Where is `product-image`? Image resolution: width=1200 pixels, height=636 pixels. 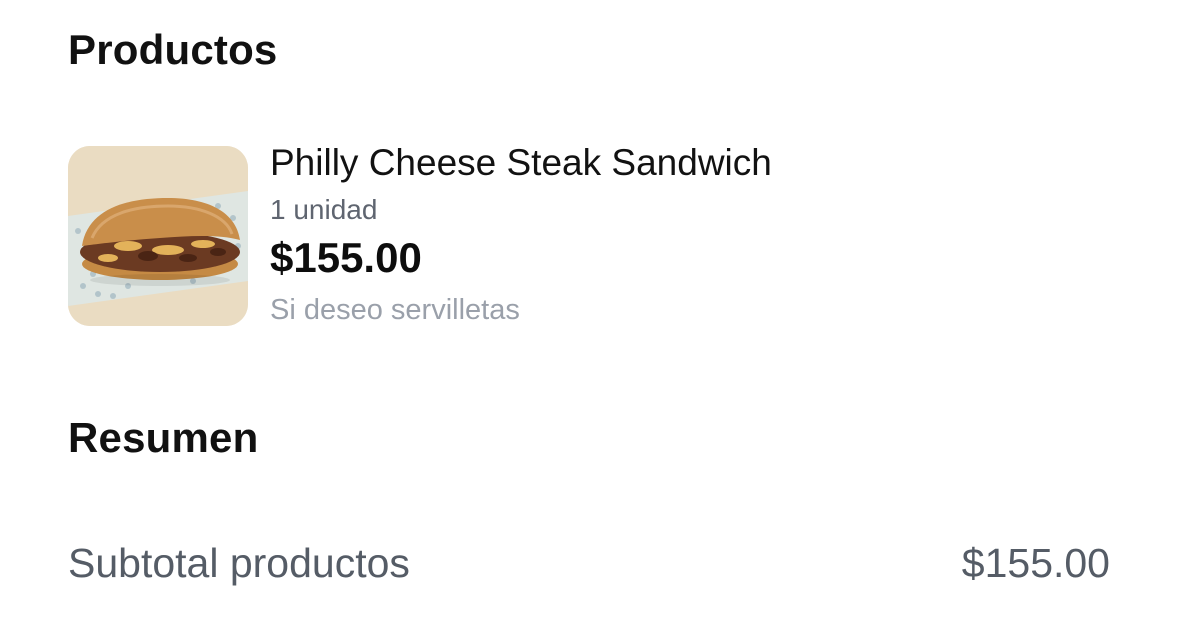 product-image is located at coordinates (158, 236).